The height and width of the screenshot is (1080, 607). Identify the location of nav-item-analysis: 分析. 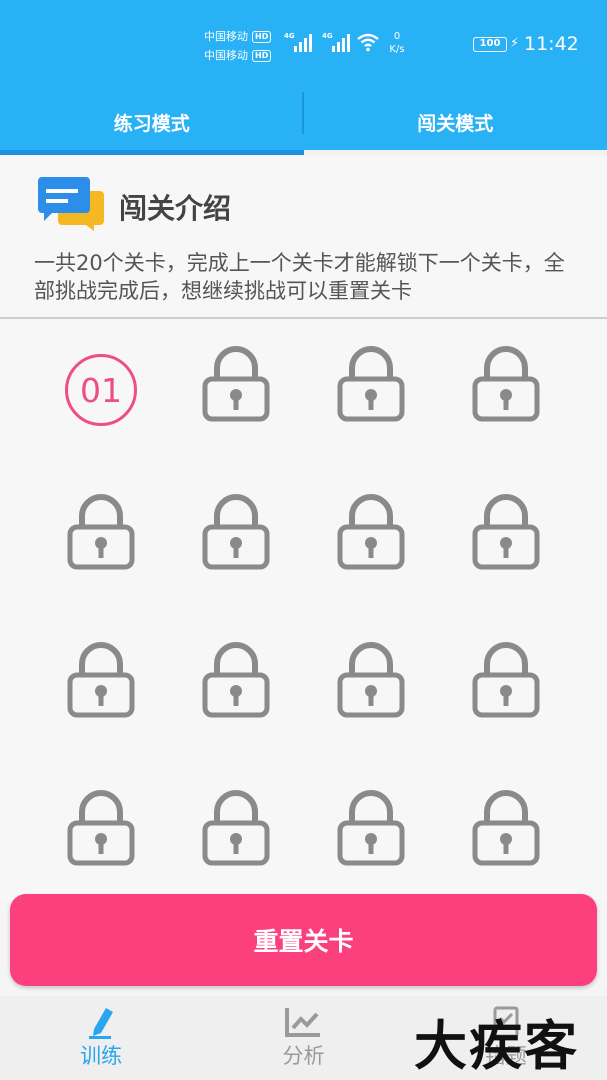
(303, 1038).